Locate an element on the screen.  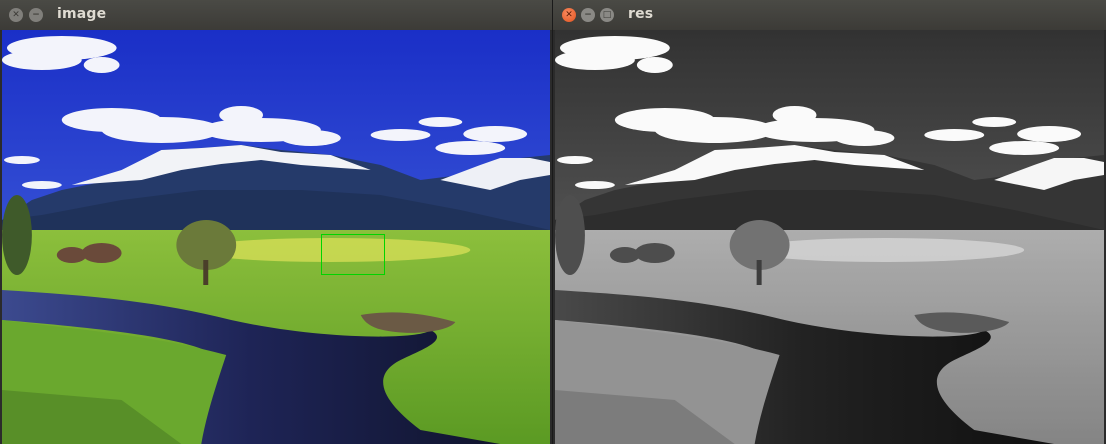
window-title: res is located at coordinates (641, 14).